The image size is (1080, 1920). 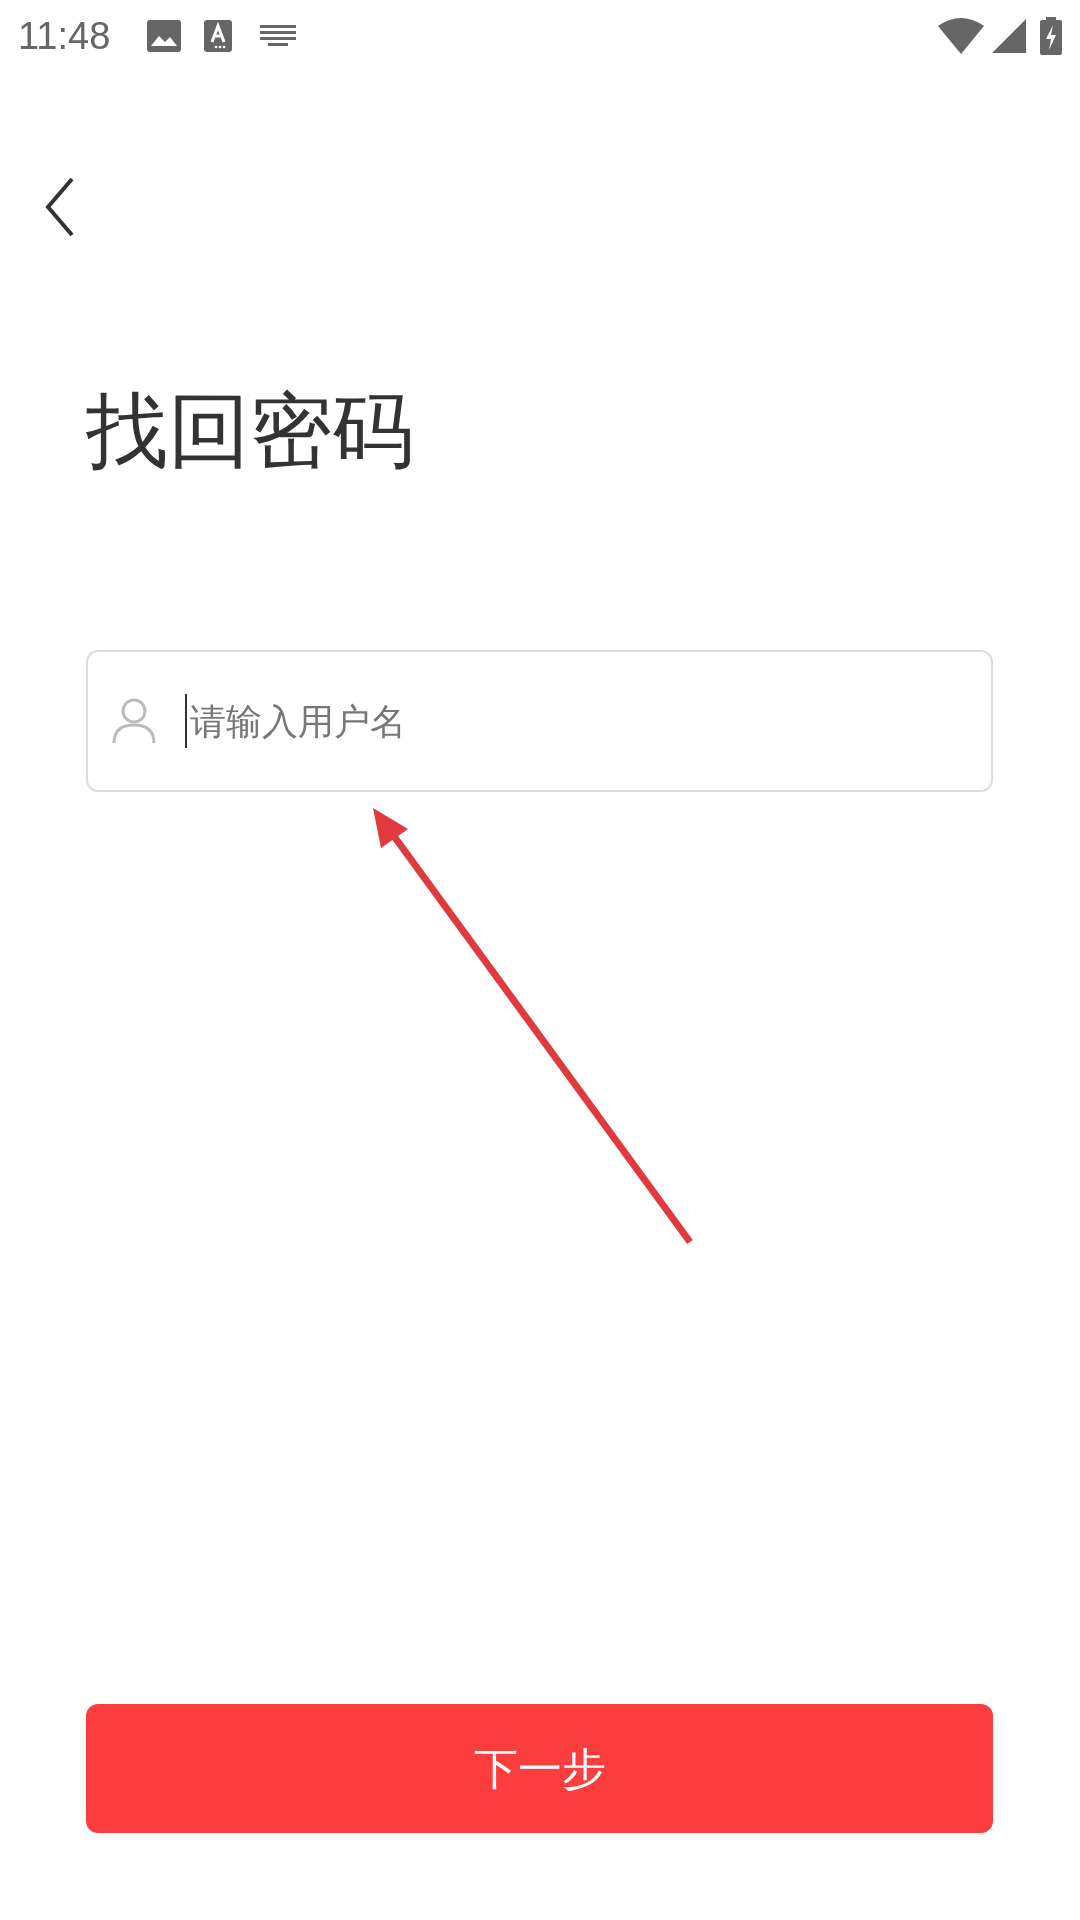 What do you see at coordinates (164, 36) in the screenshot?
I see `image-icon` at bounding box center [164, 36].